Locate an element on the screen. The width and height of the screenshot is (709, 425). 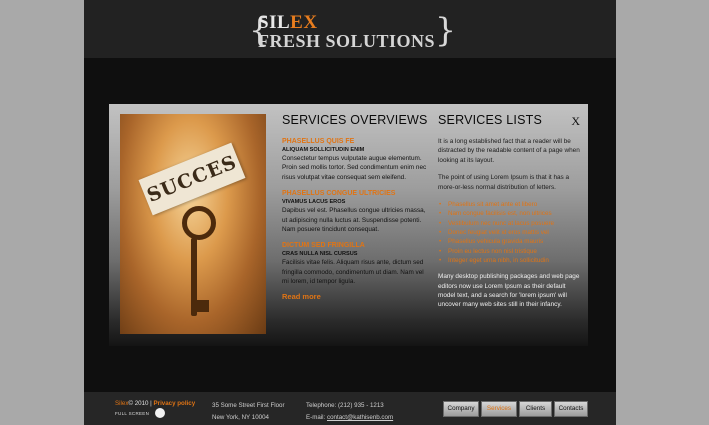
overview-item-subtitle: VIVAMUS LACUS EROS is located at coordinates (314, 202).